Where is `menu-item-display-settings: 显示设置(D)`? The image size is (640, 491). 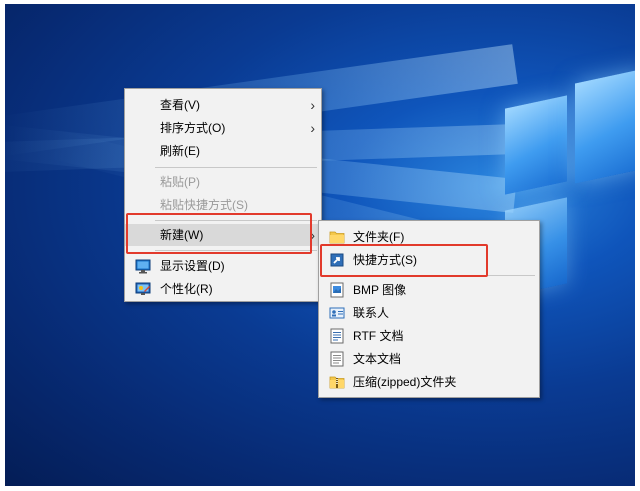
menu-item-display-settings: 显示设置(D) is located at coordinates (223, 266).